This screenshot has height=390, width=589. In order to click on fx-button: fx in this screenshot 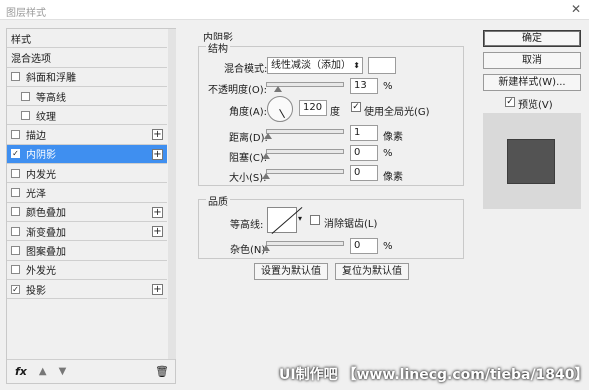, I will do `click(21, 371)`.